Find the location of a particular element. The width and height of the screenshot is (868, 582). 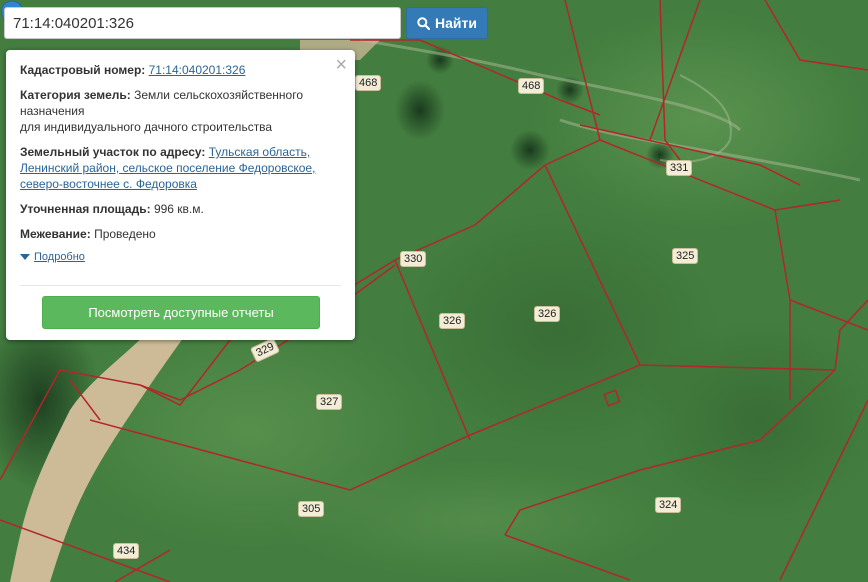

plot-label: 325 is located at coordinates (685, 256).